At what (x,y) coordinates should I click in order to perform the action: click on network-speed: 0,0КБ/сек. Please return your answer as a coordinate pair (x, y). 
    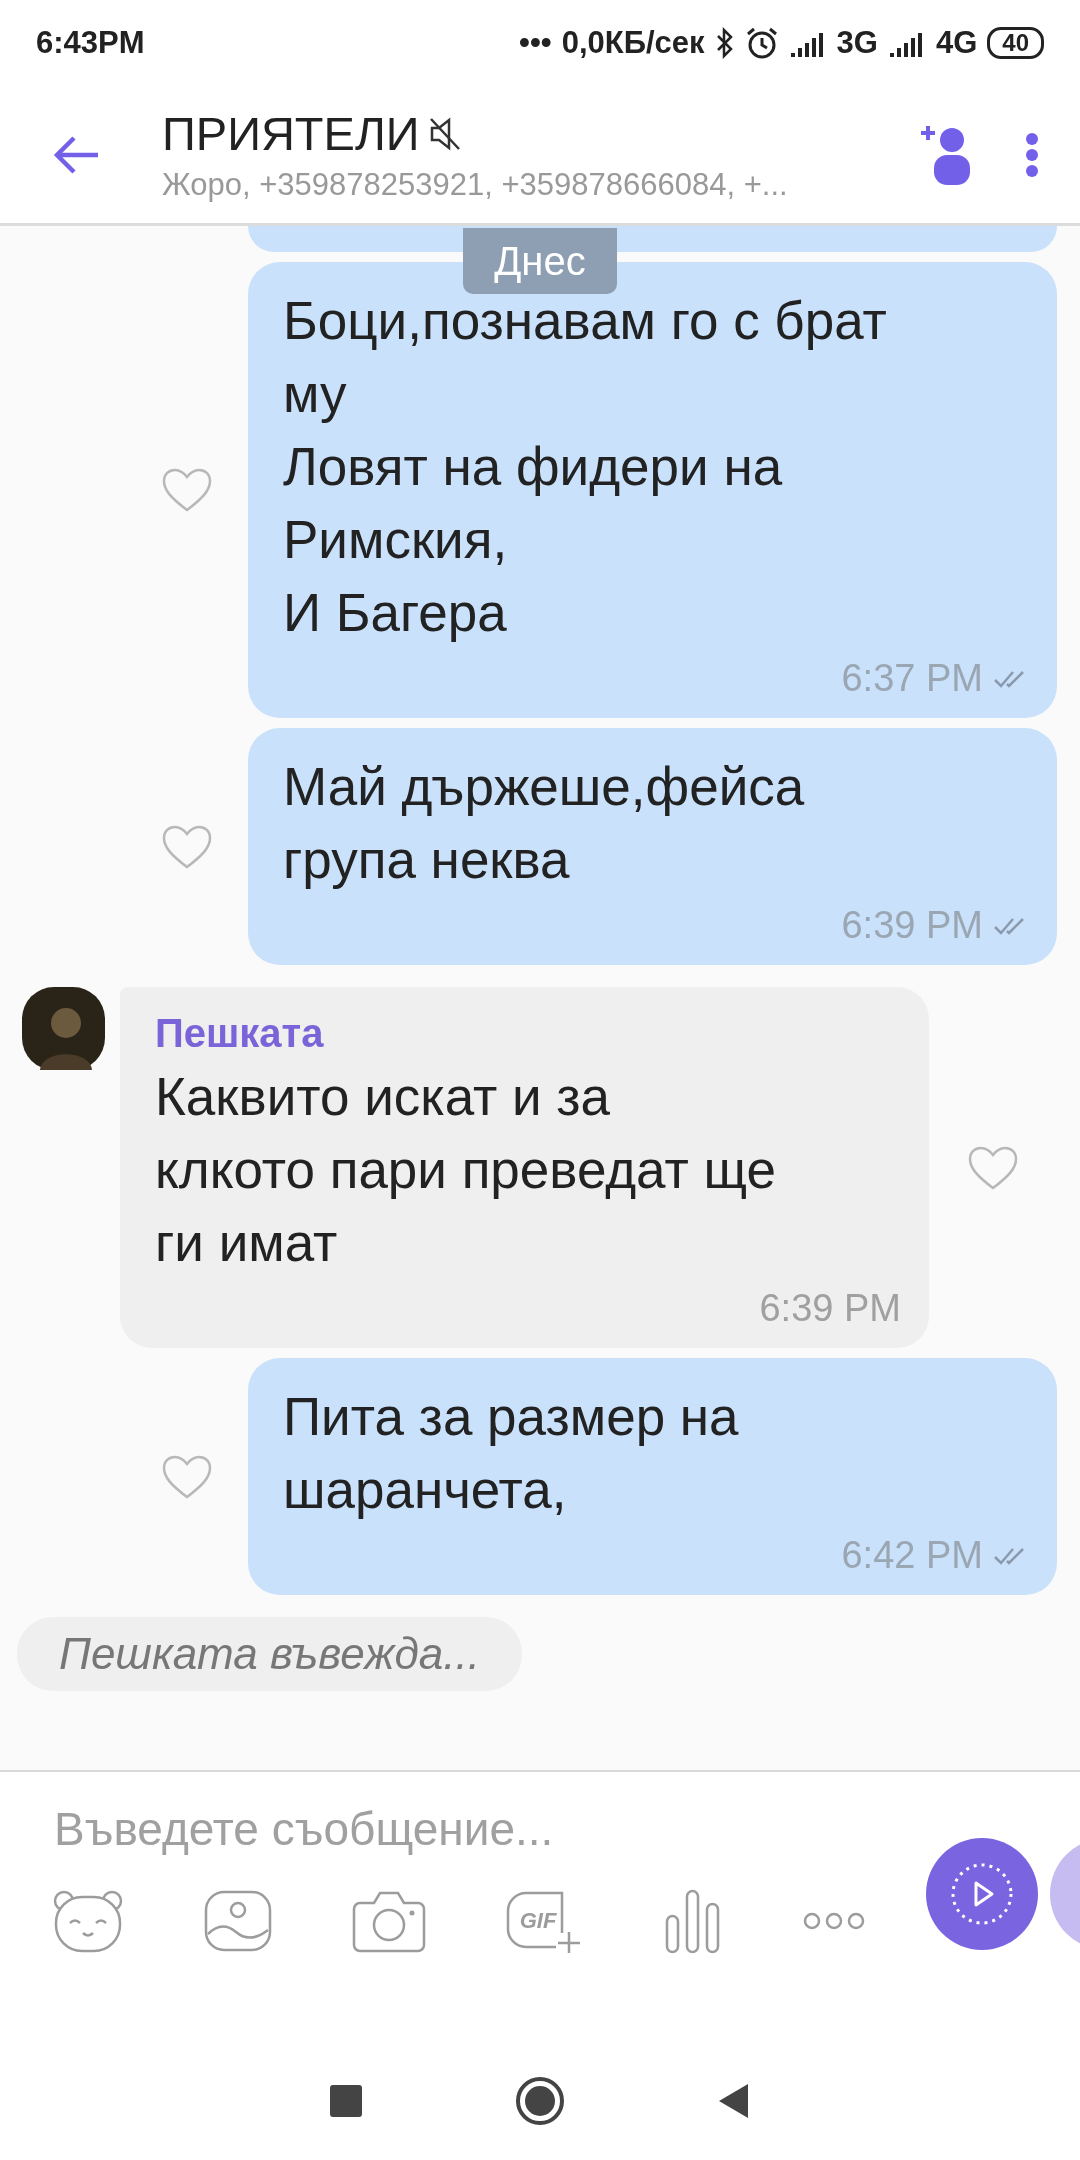
    Looking at the image, I should click on (633, 43).